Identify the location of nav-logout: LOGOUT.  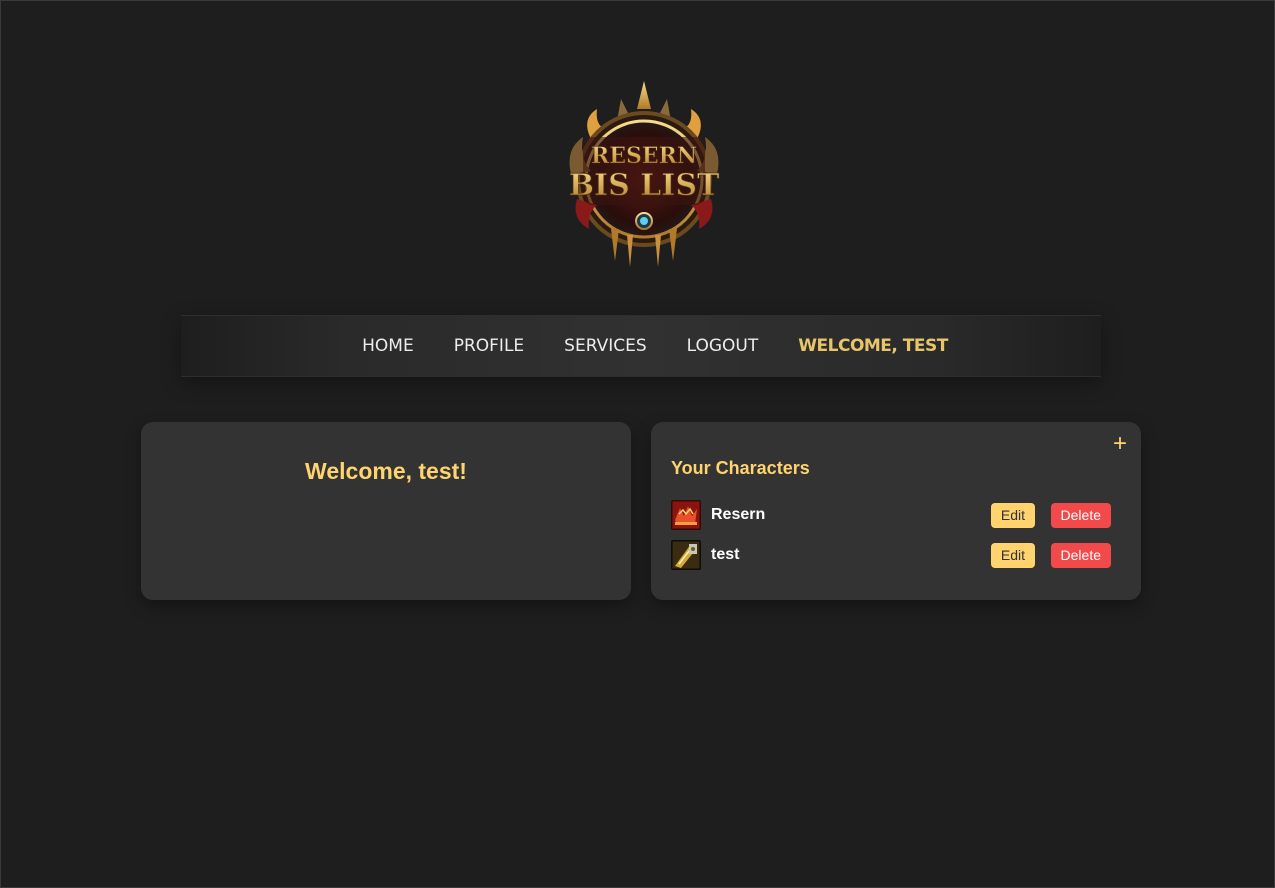
(723, 346).